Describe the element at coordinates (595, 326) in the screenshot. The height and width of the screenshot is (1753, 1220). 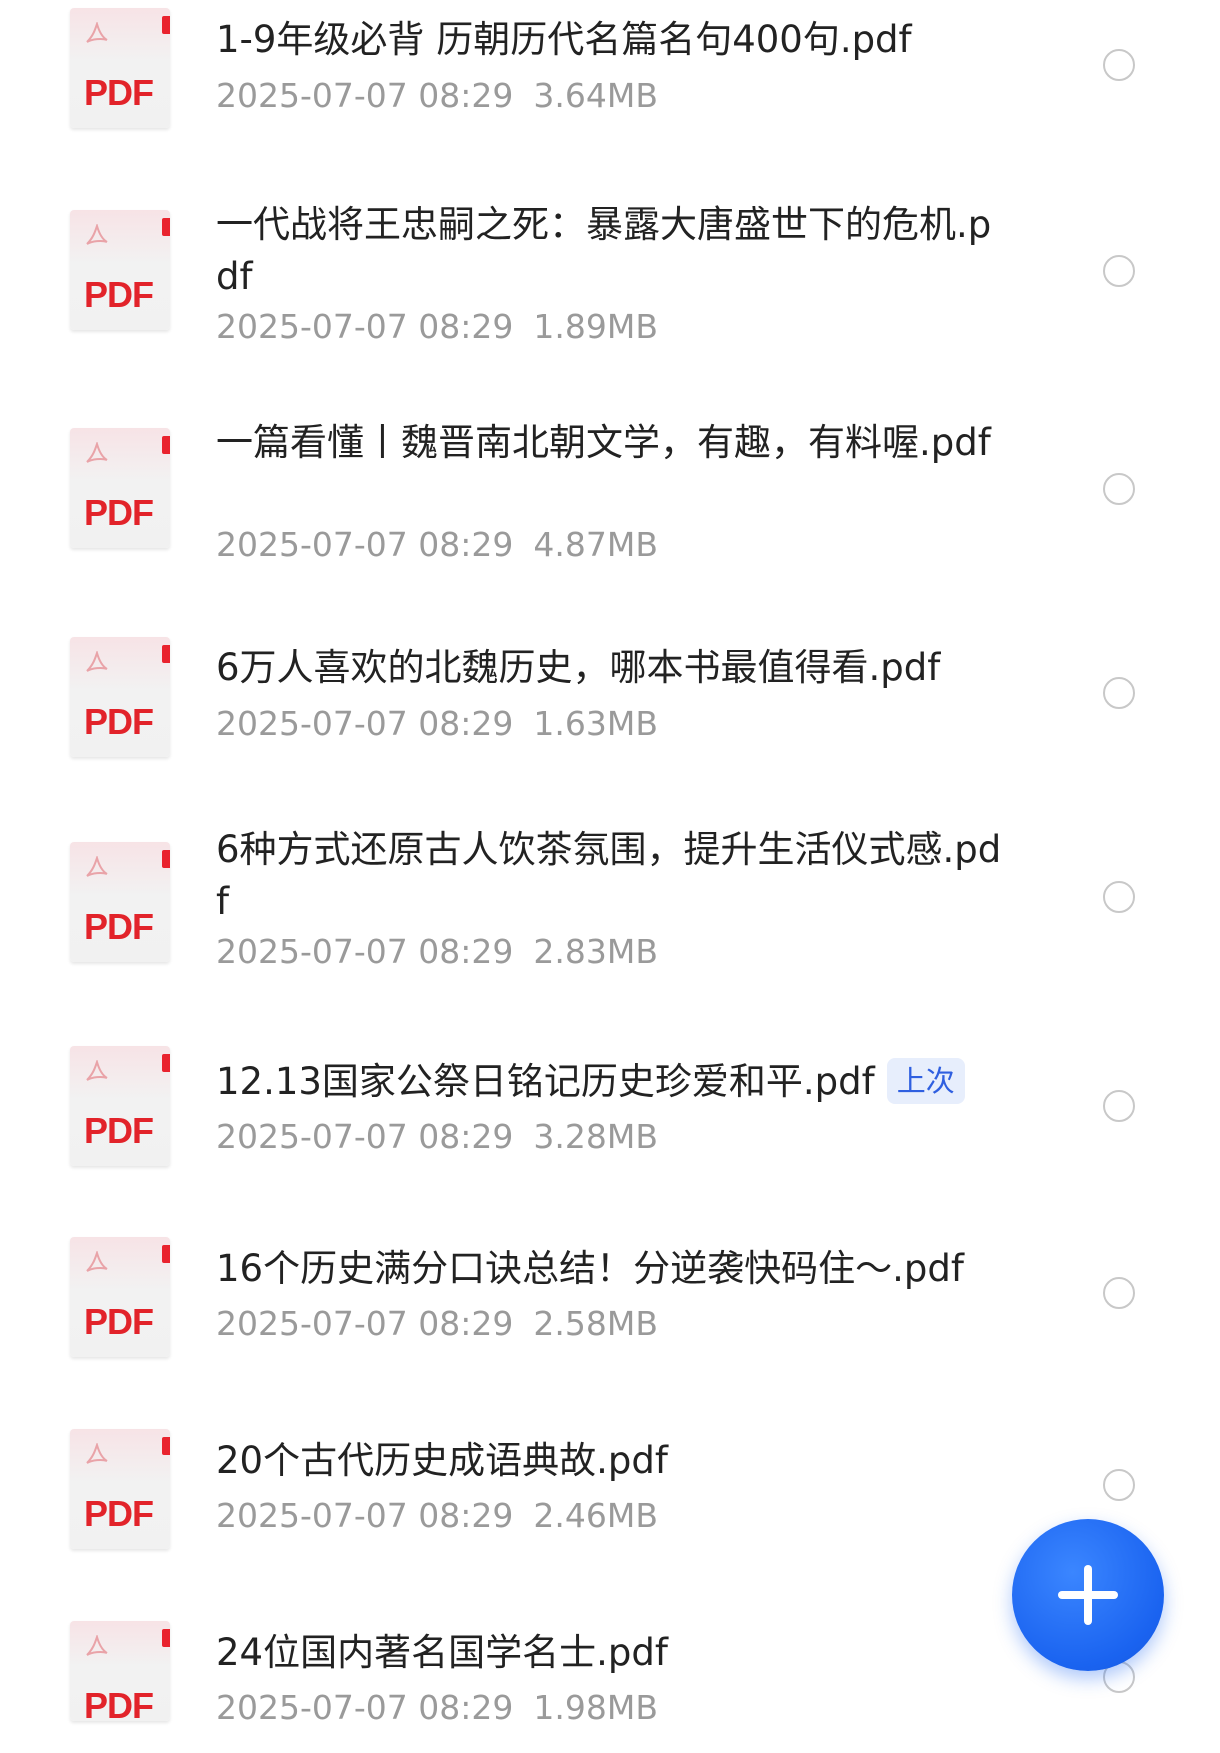
I see `file-size: 1.89MB` at that location.